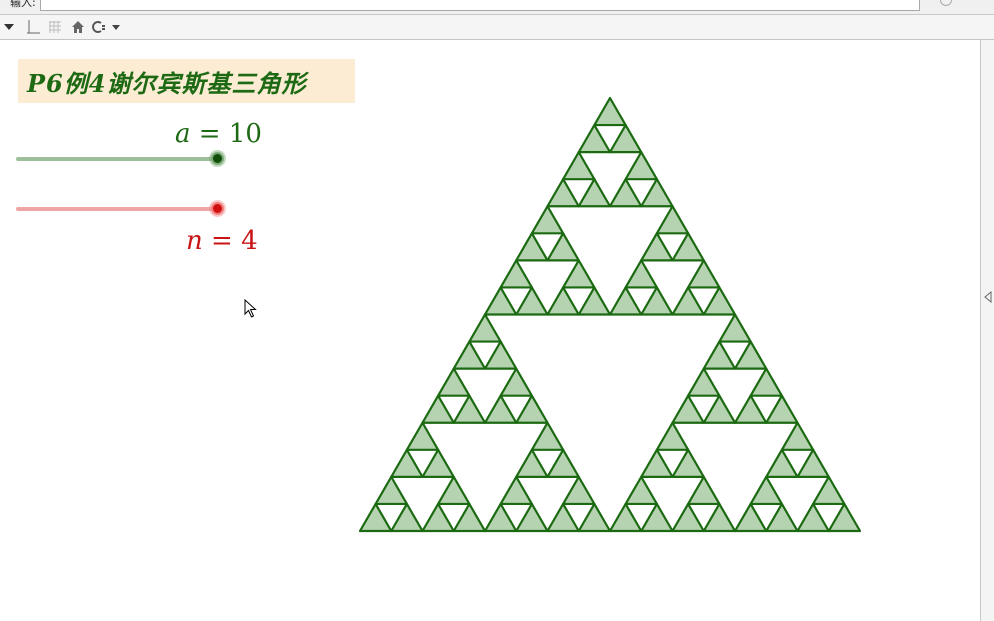 This screenshot has height=621, width=994. I want to click on right-sidebar-gutter, so click(987, 330).